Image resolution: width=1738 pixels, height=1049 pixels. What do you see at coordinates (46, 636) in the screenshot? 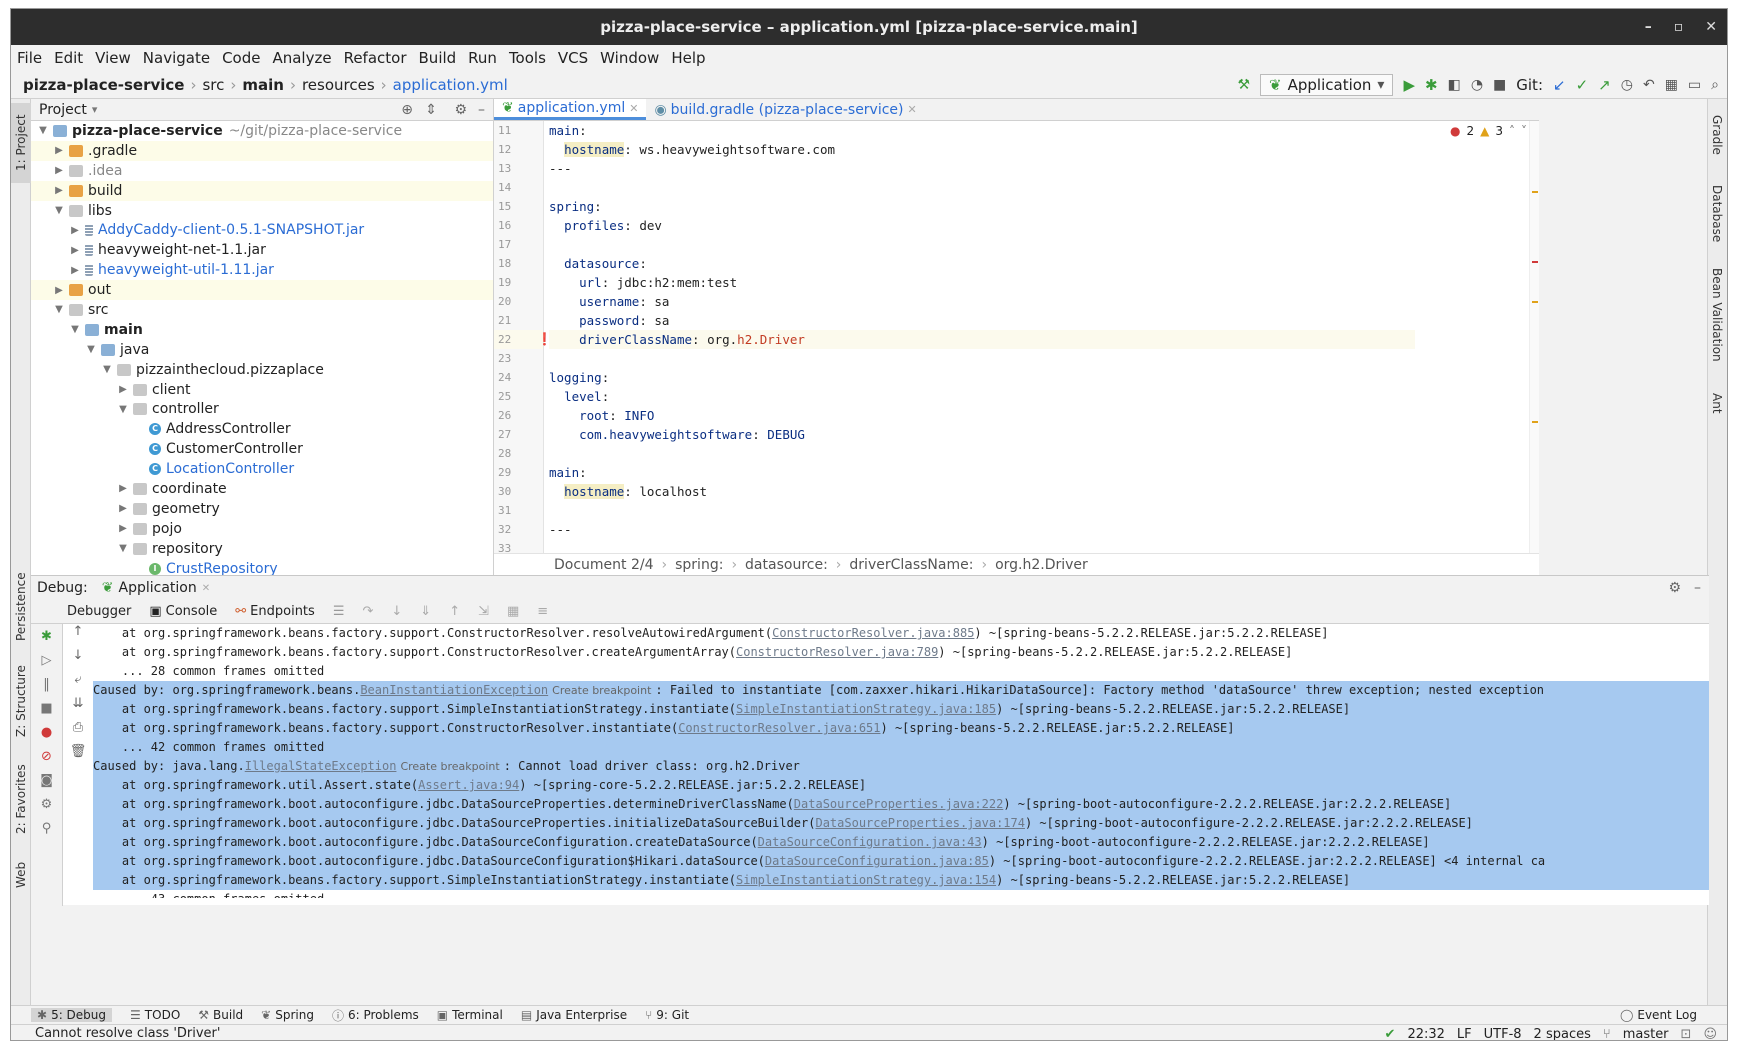
I see `rerun-icon: ✱` at bounding box center [46, 636].